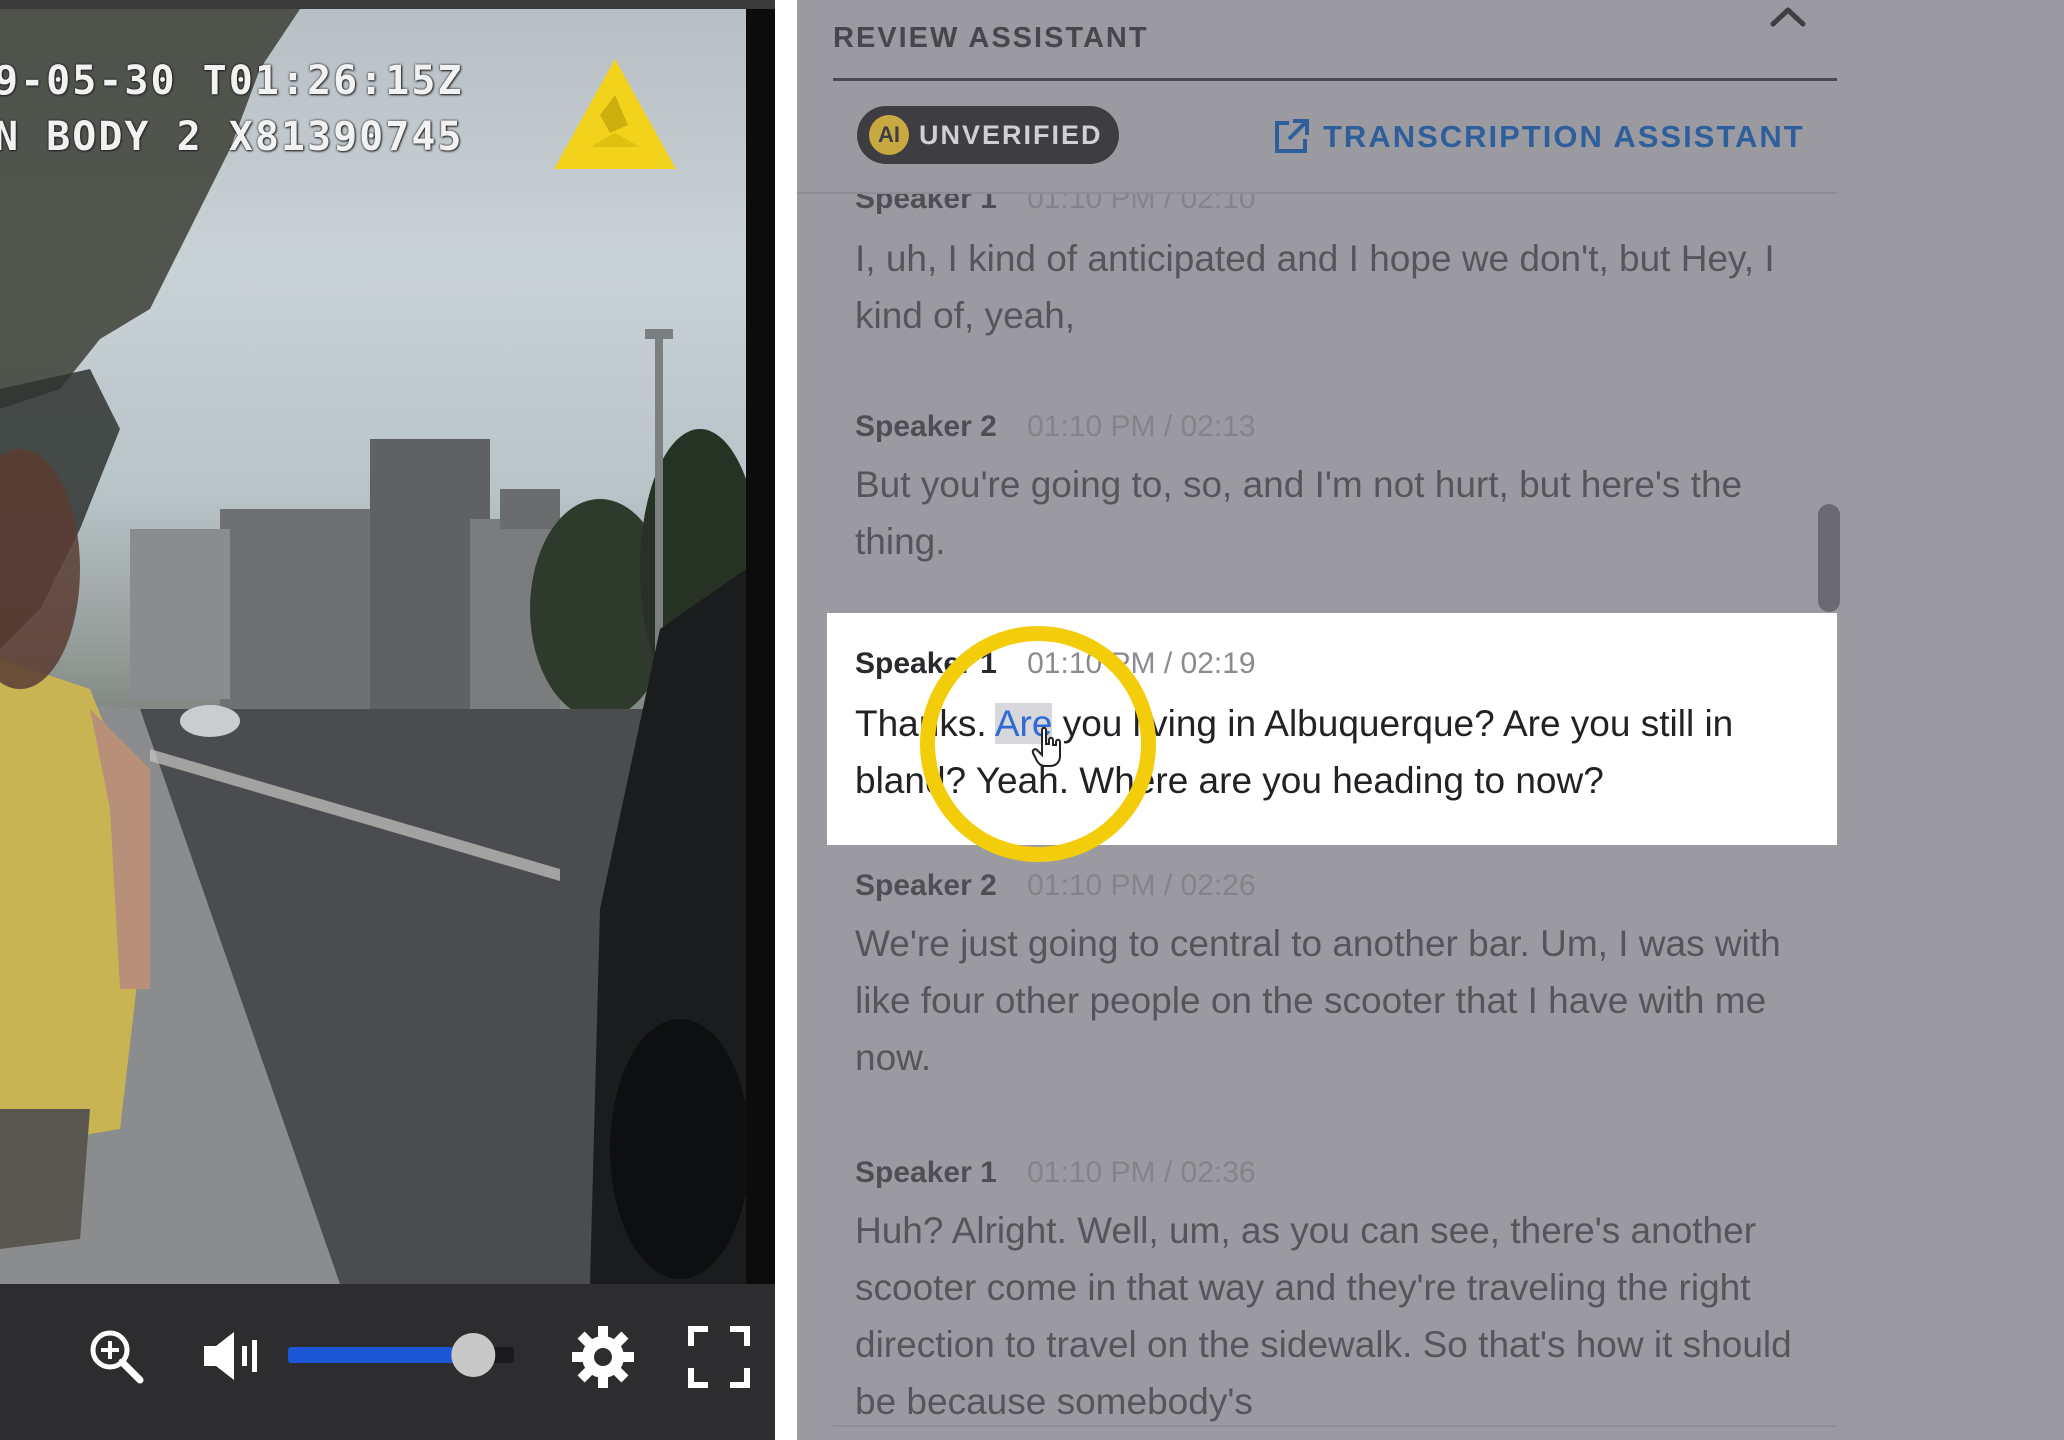  What do you see at coordinates (760, 646) in the screenshot?
I see `video-edge` at bounding box center [760, 646].